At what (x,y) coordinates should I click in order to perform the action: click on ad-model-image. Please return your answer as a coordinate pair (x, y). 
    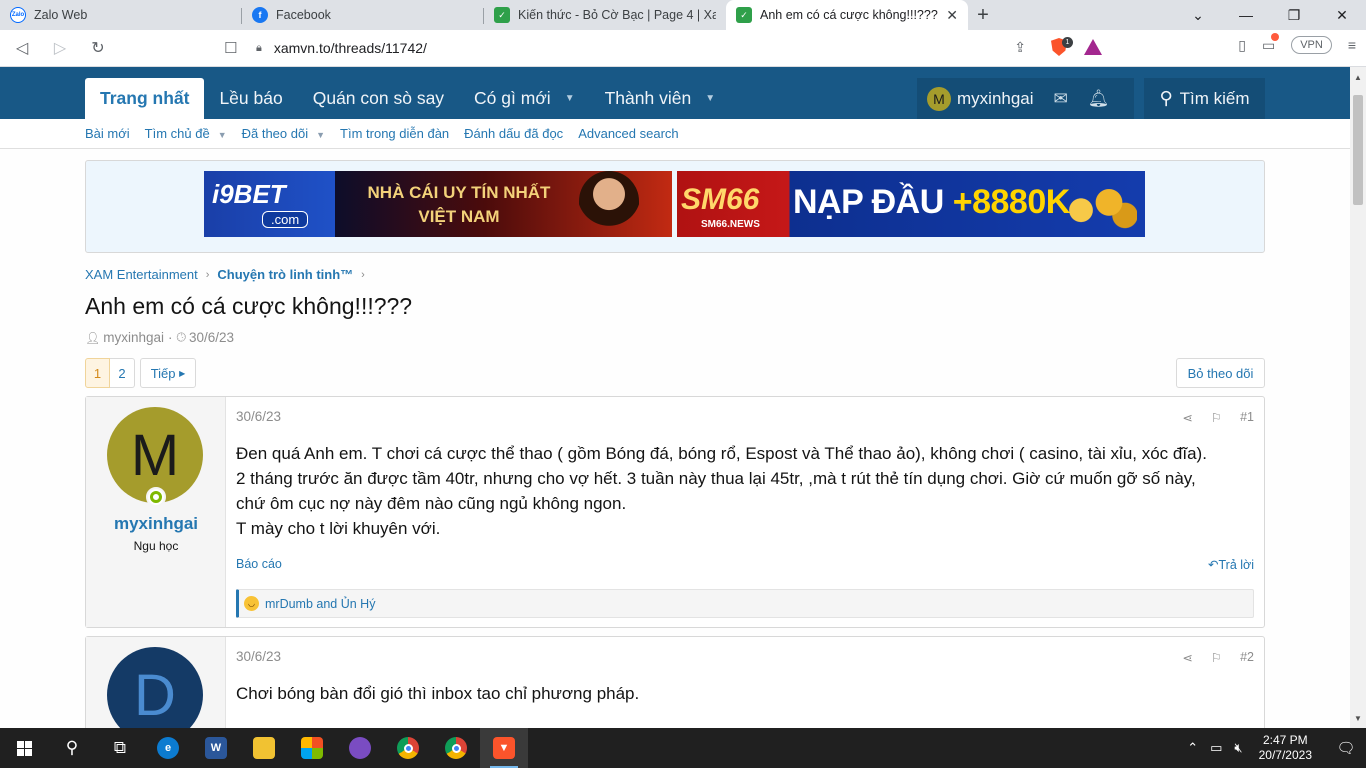
    Looking at the image, I should click on (609, 204).